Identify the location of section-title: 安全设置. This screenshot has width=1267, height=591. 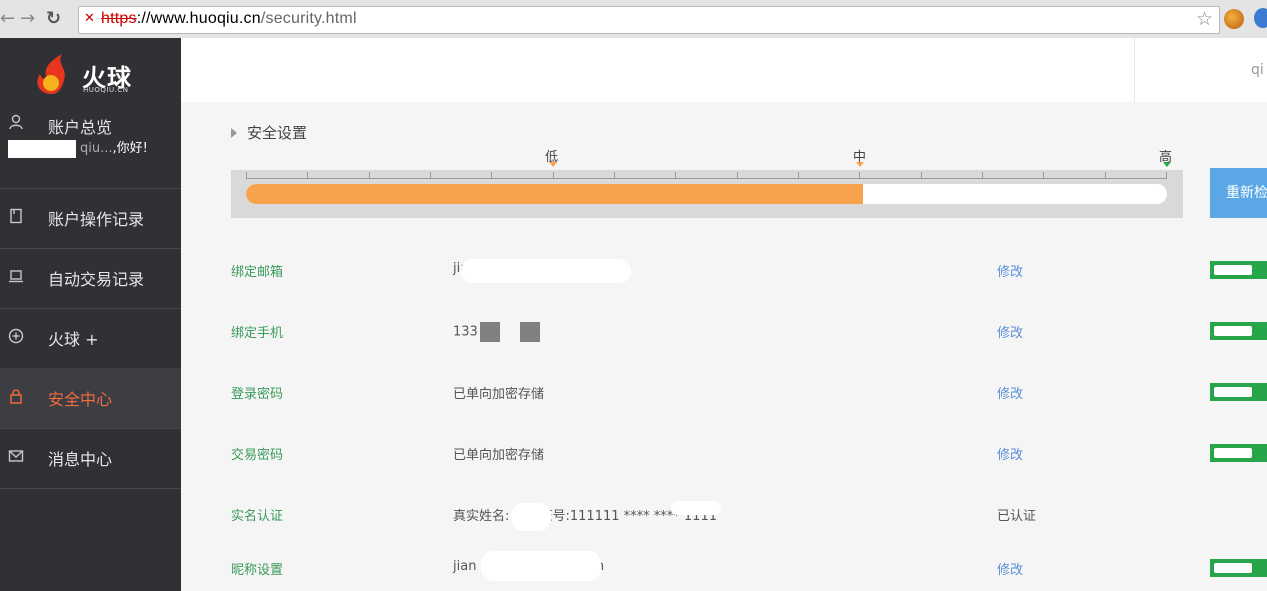
(269, 132).